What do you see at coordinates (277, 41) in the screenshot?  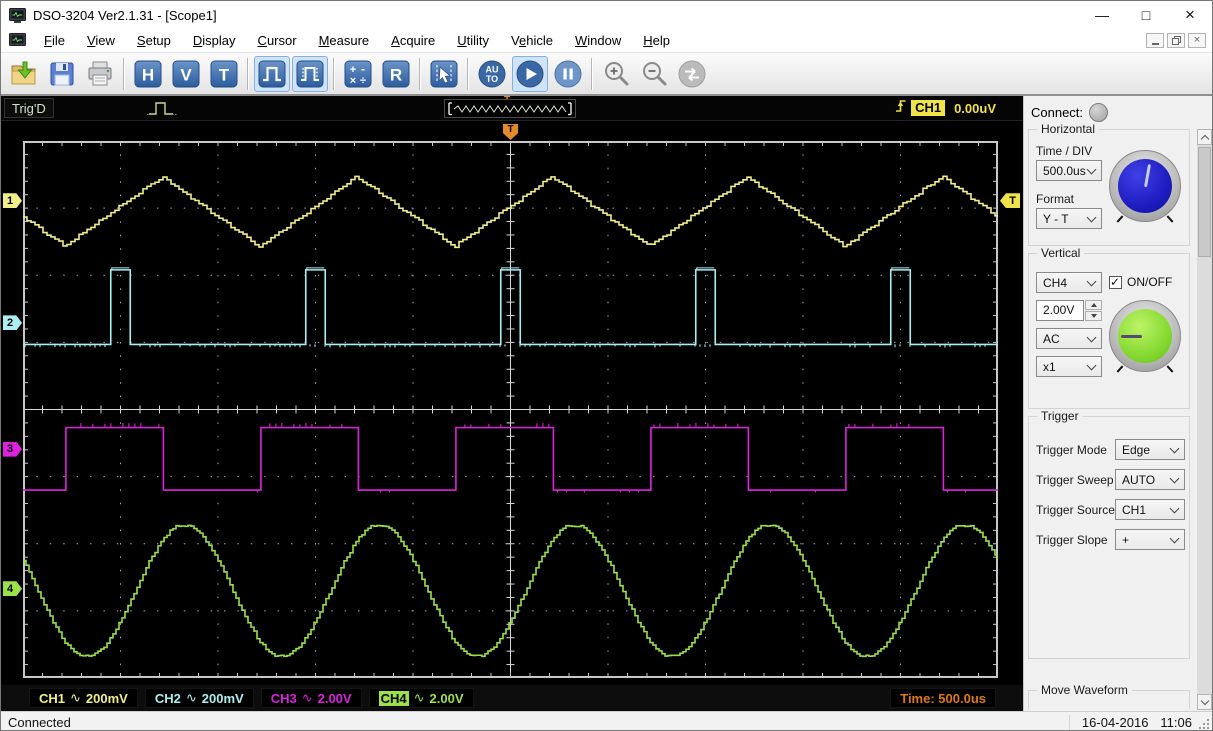 I see `menu-cursor: Cursor` at bounding box center [277, 41].